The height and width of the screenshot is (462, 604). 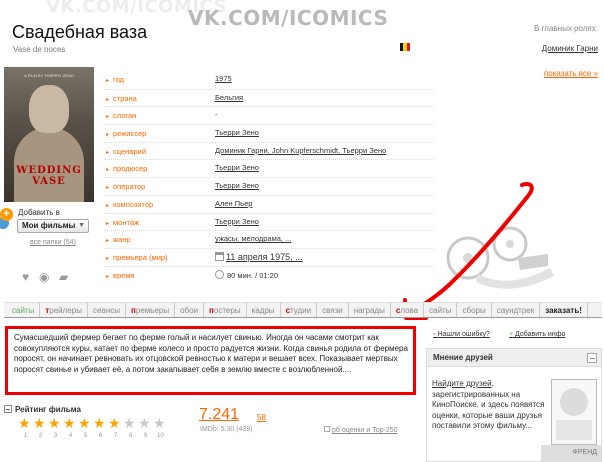 What do you see at coordinates (246, 274) in the screenshot?
I see `info-value: 80 мин. / 01:20` at bounding box center [246, 274].